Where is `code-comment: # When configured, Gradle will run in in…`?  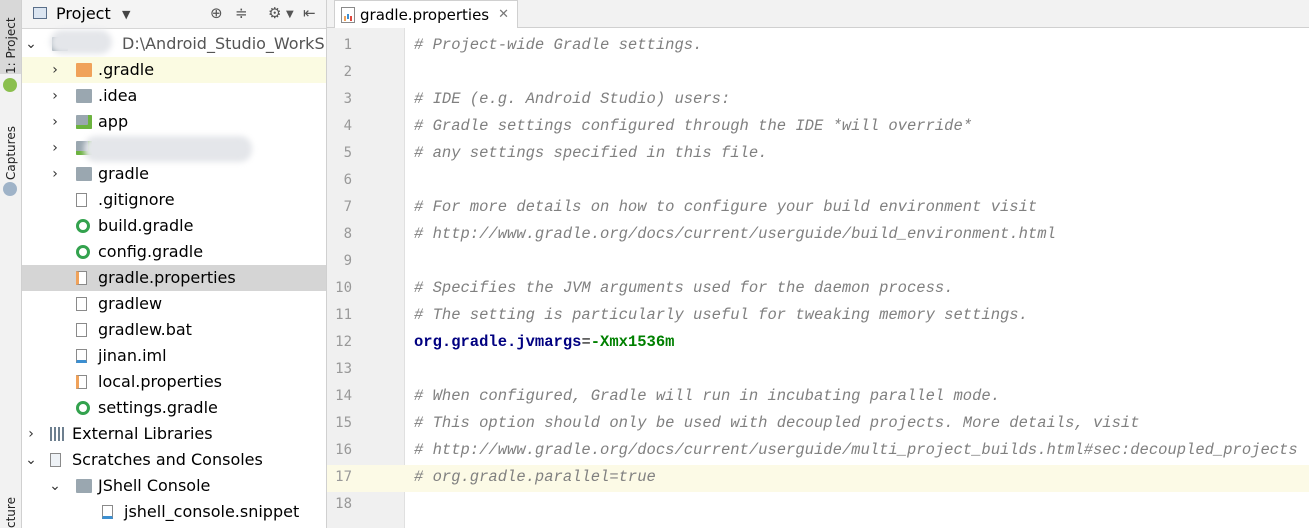 code-comment: # When configured, Gradle will run in in… is located at coordinates (707, 396).